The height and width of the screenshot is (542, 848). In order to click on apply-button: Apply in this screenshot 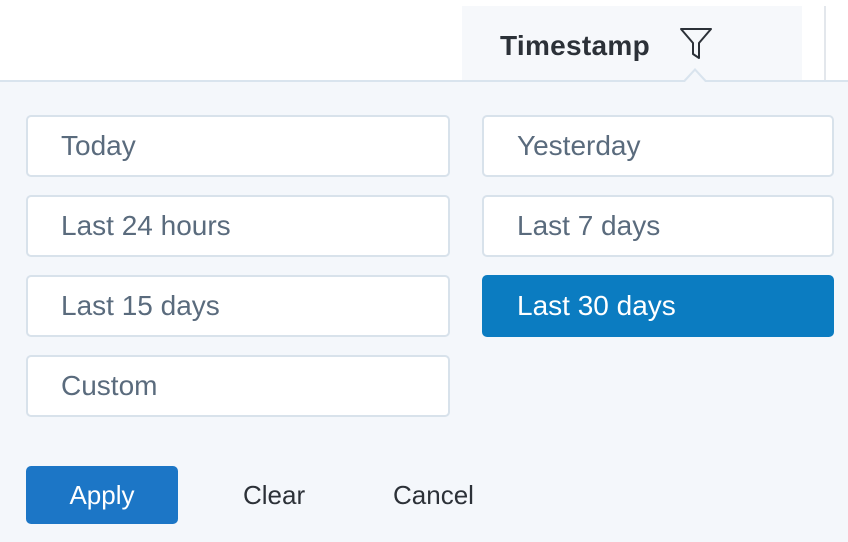, I will do `click(102, 495)`.